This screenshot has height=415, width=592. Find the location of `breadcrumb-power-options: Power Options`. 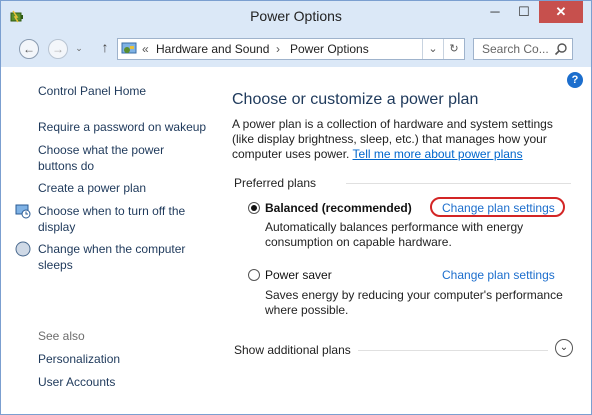

breadcrumb-power-options: Power Options is located at coordinates (329, 49).